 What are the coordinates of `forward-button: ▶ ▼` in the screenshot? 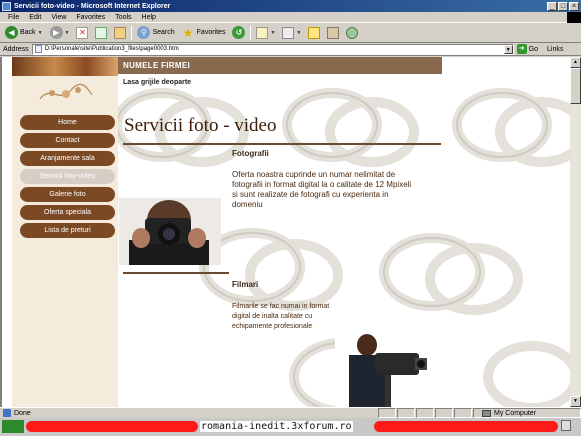 It's located at (60, 33).